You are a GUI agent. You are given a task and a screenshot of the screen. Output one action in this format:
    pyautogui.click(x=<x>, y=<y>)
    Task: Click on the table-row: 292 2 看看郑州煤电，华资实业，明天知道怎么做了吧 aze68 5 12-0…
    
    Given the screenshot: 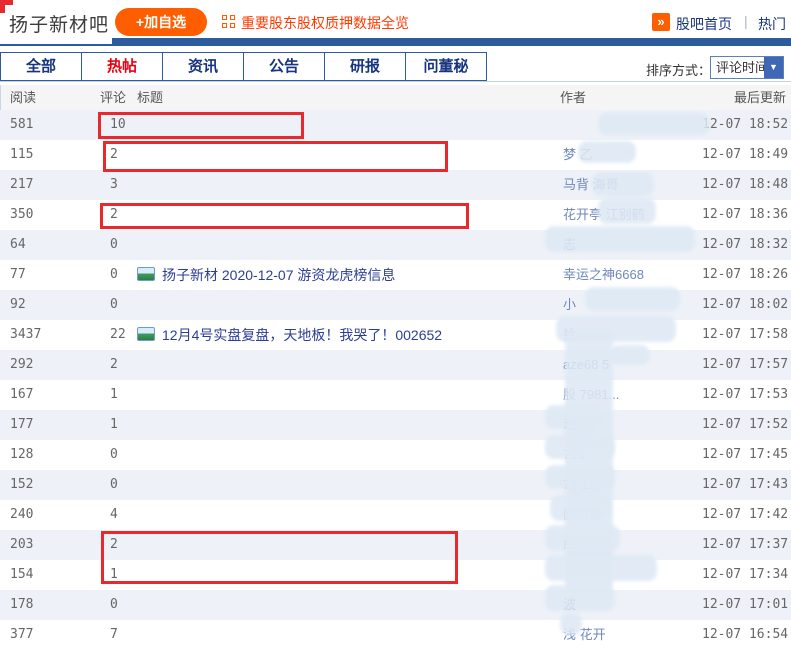 What is the action you would take?
    pyautogui.click(x=395, y=365)
    